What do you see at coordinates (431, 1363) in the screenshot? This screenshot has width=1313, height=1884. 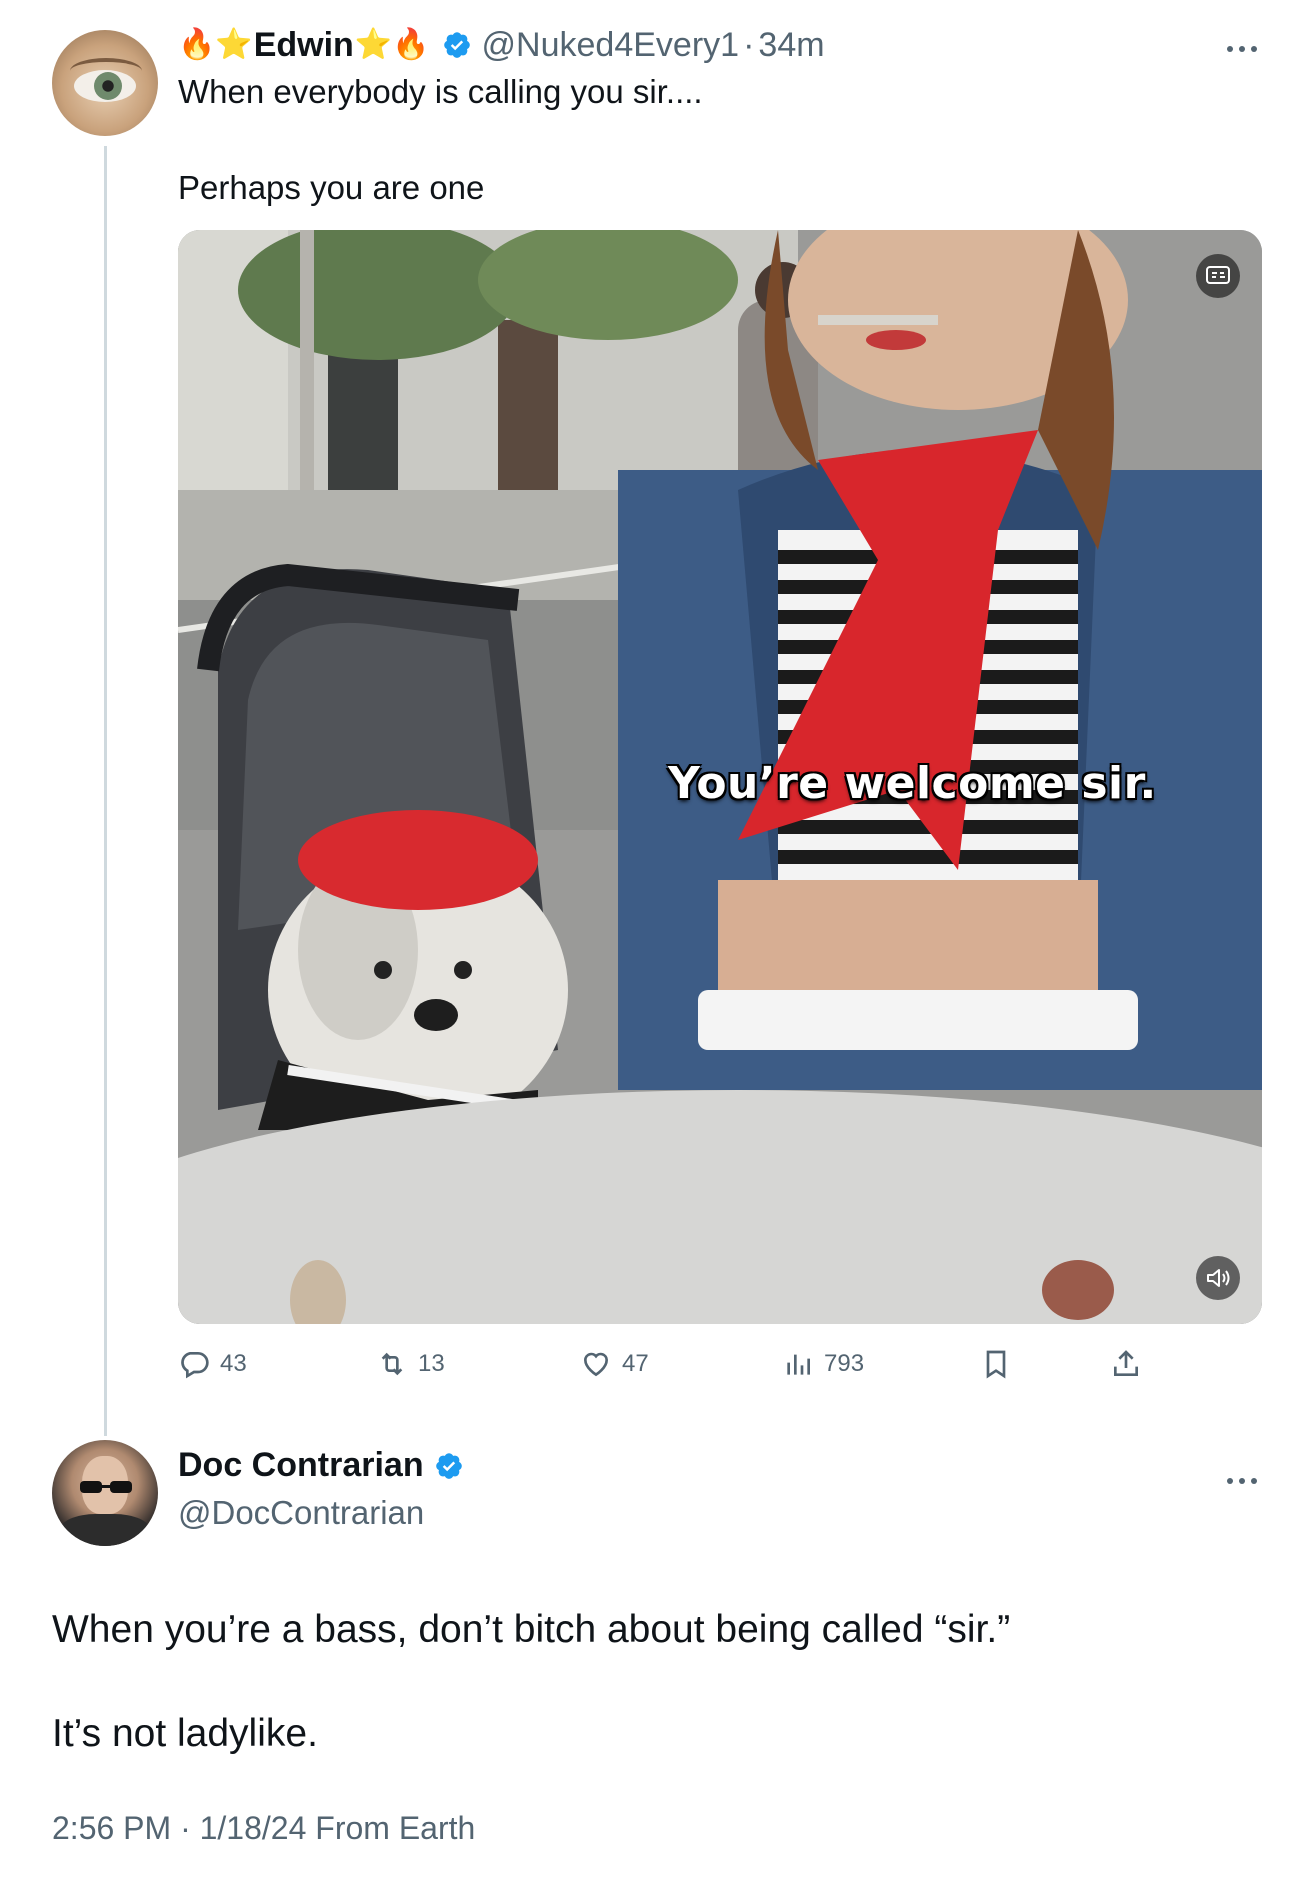 I see `repost-count: 13` at bounding box center [431, 1363].